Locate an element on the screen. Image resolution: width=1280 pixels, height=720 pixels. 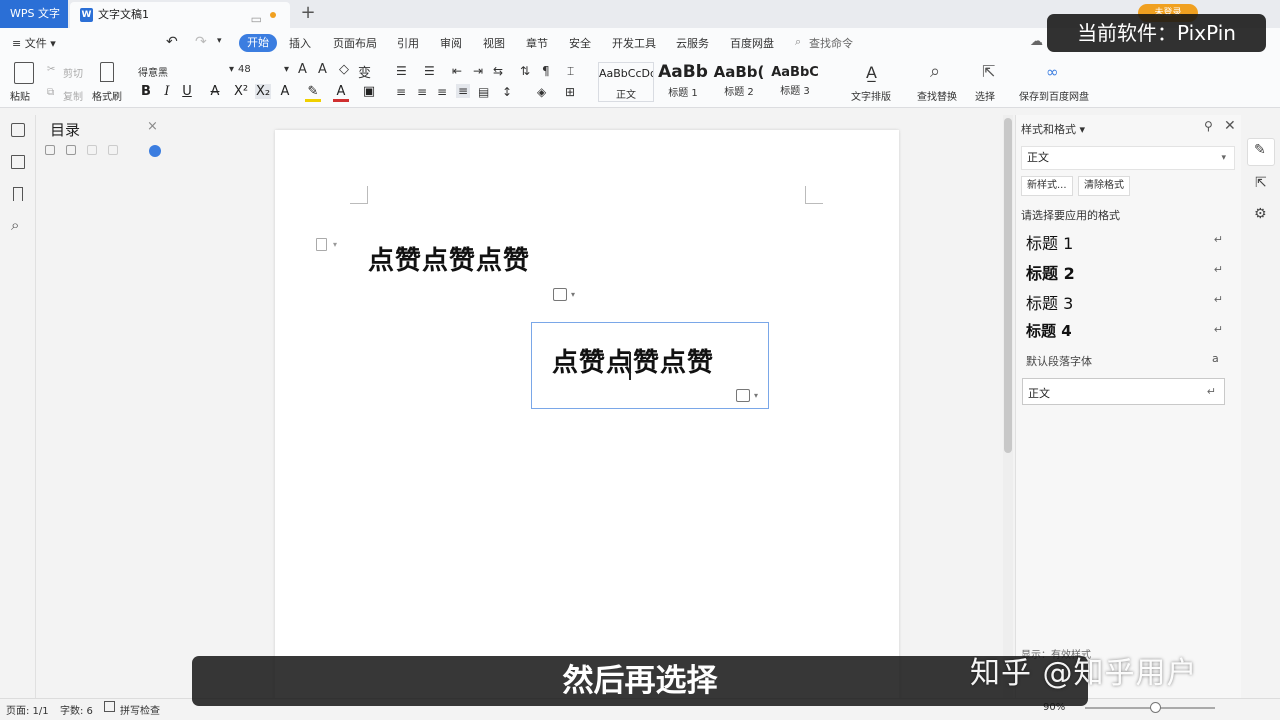
clear-format-button: 清除格式 is located at coordinates (1104, 186).